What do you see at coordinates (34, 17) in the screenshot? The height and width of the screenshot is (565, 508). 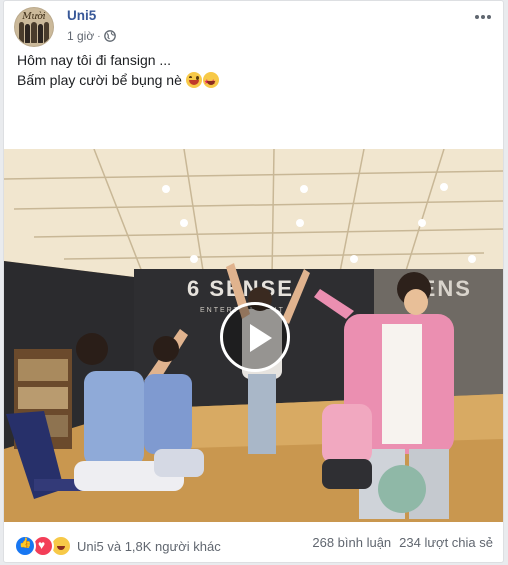 I see `avatar-title: Mười` at bounding box center [34, 17].